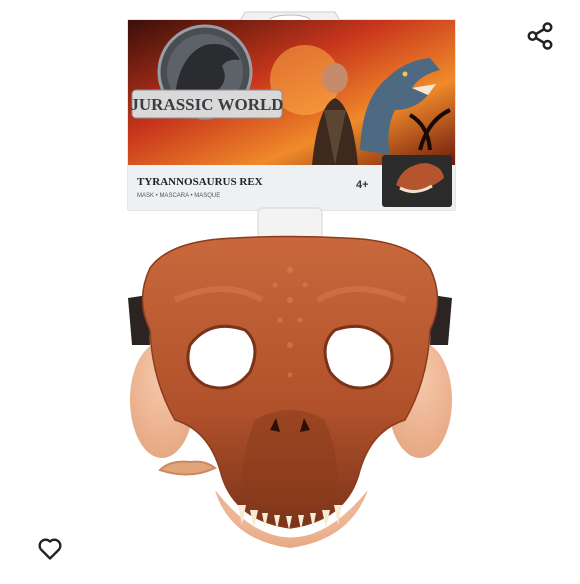  I want to click on product-subtitle: MASK • MASCARA • MASQUE, so click(178, 196).